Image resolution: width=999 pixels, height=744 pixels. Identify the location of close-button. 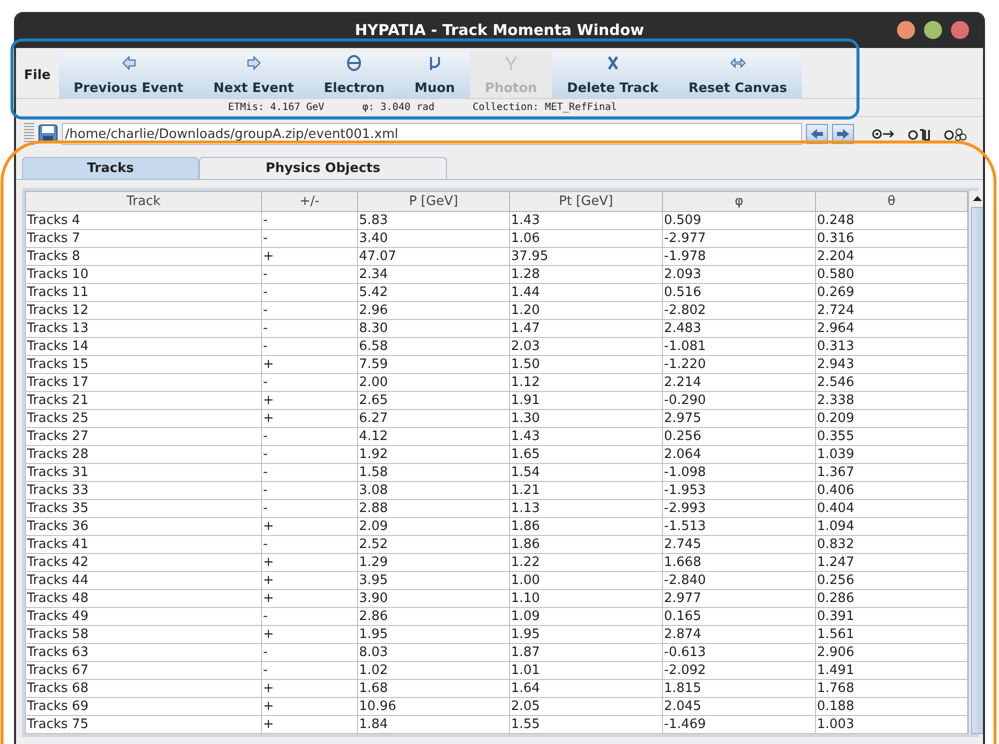
(960, 30).